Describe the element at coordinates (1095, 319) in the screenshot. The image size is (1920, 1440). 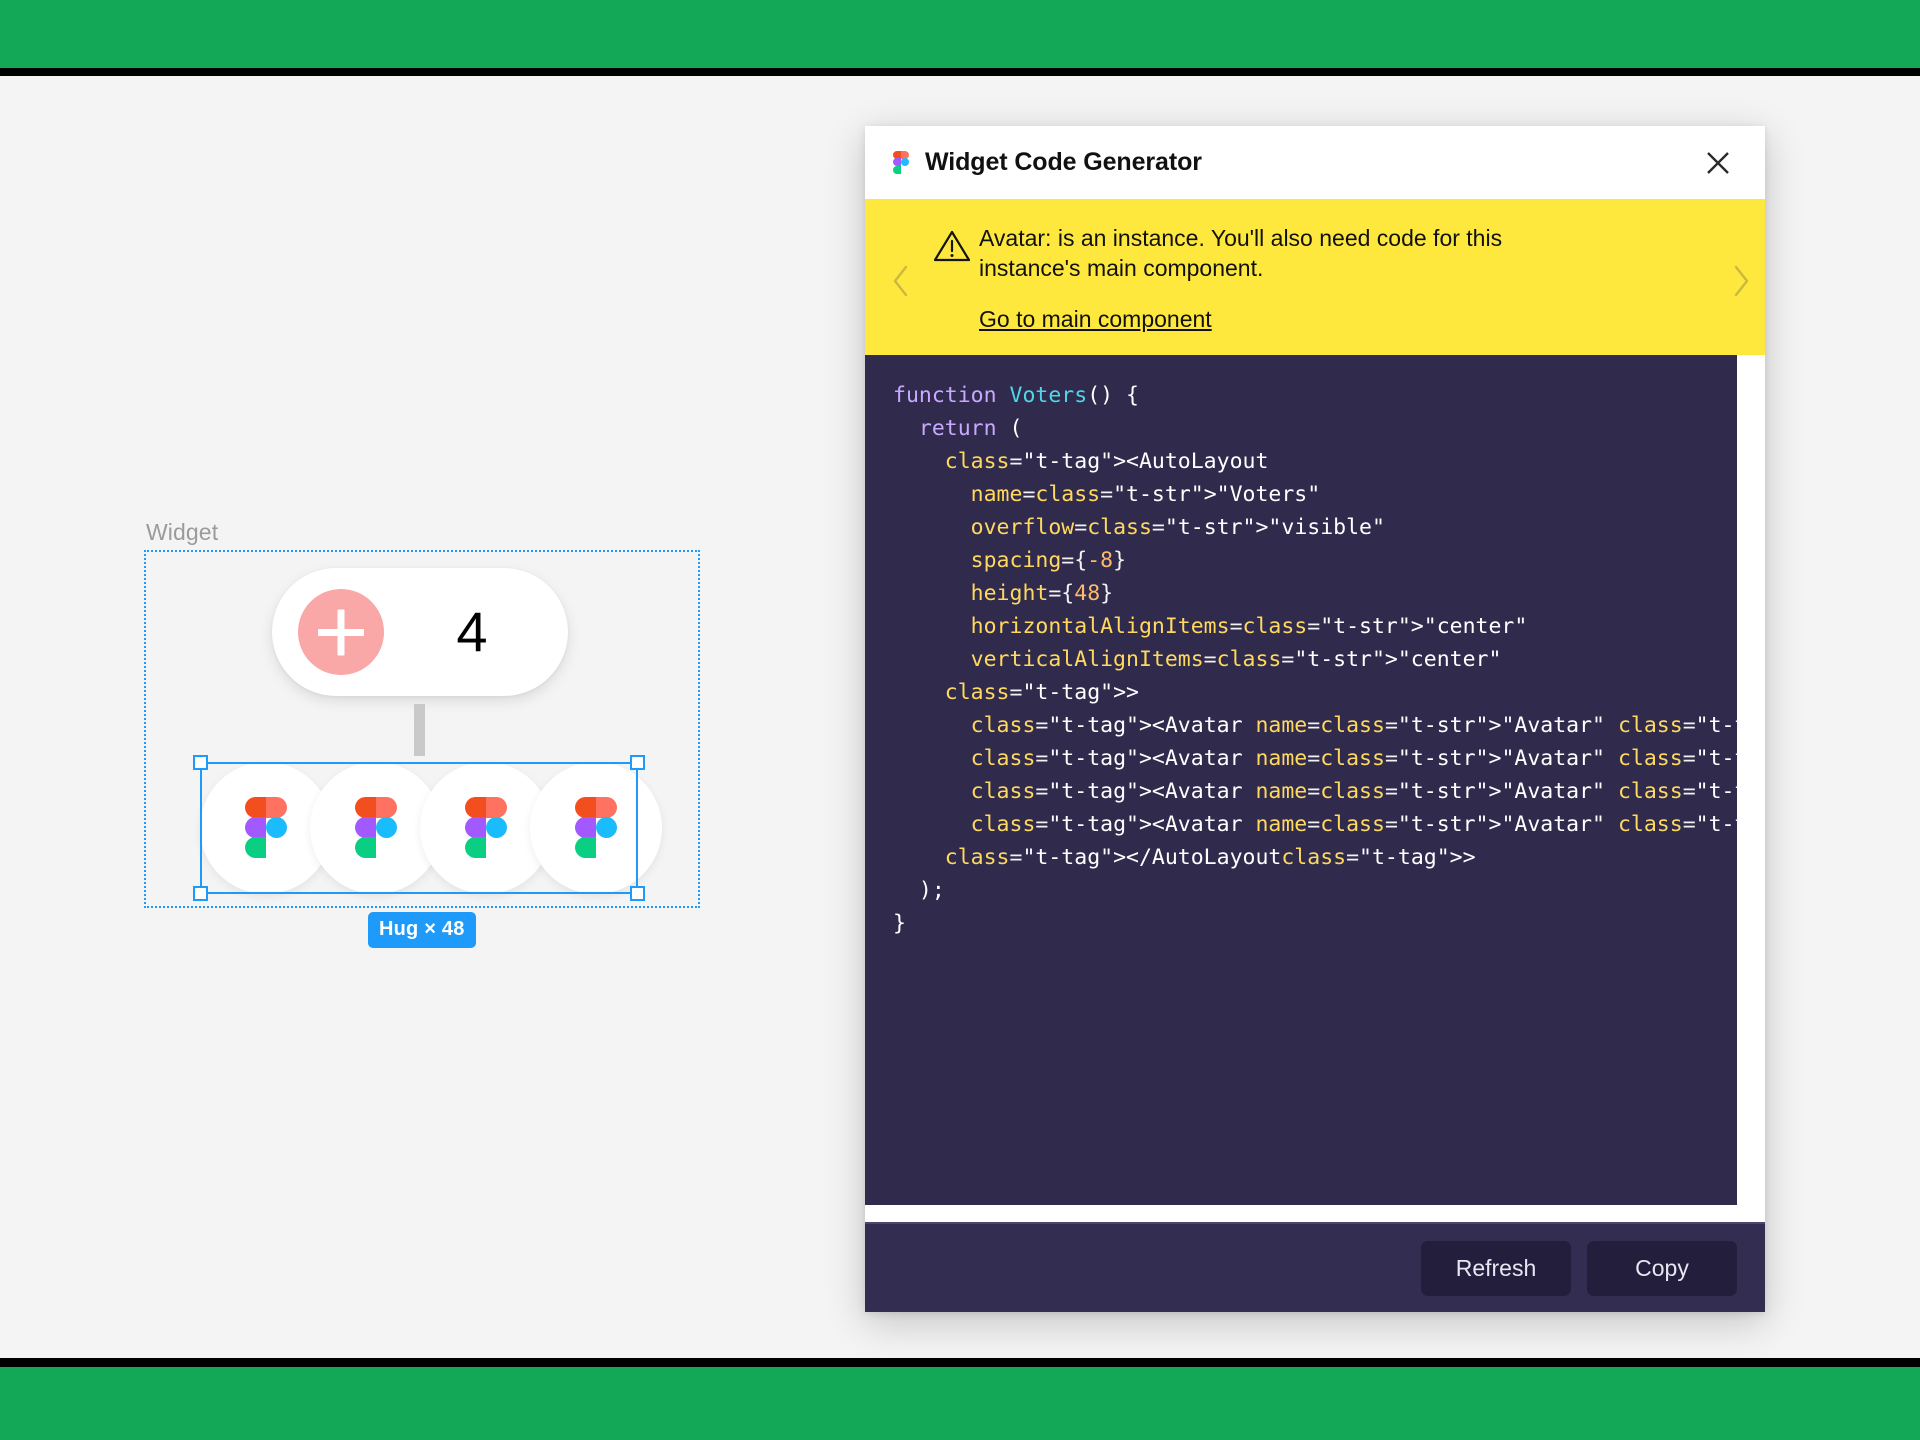
I see `go-to-main-component-link: Go to main component` at that location.